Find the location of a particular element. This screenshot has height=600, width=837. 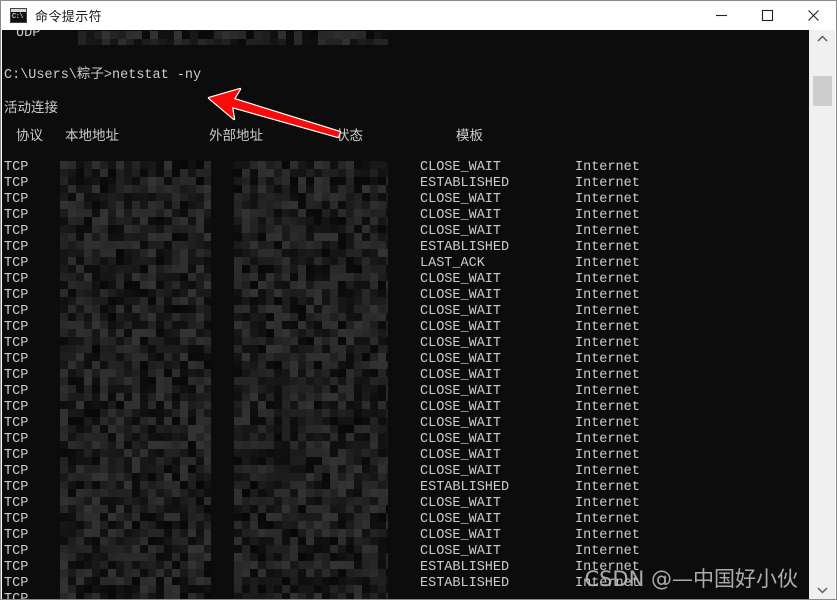

console-scrollbar is located at coordinates (822, 314).